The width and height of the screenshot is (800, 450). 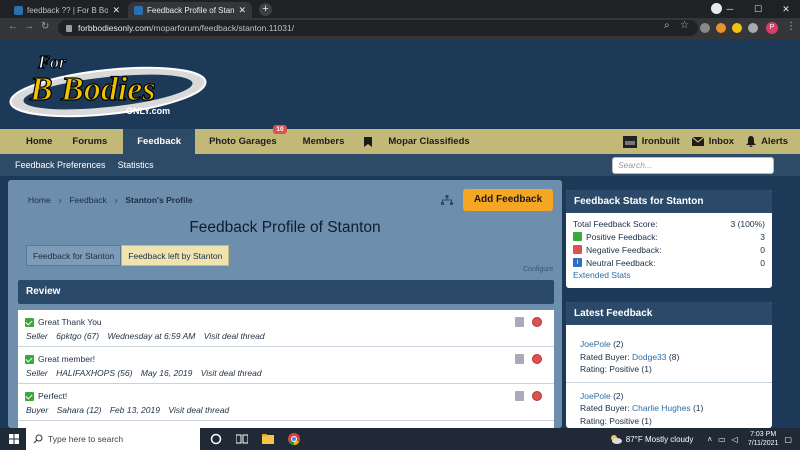 What do you see at coordinates (447, 200) in the screenshot?
I see `sitemap-icon` at bounding box center [447, 200].